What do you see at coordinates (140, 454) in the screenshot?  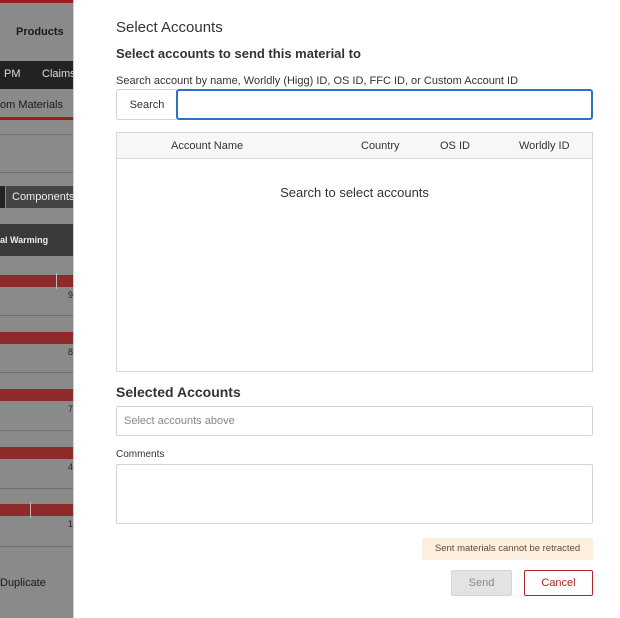 I see `comments-label: Comments` at bounding box center [140, 454].